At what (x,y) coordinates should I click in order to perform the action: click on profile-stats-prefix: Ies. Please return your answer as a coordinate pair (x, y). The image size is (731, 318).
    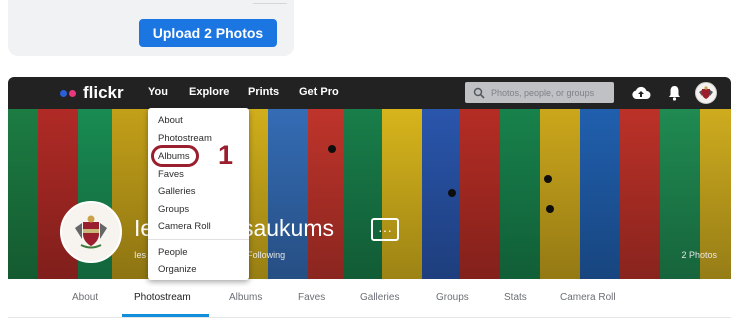
    Looking at the image, I should click on (140, 255).